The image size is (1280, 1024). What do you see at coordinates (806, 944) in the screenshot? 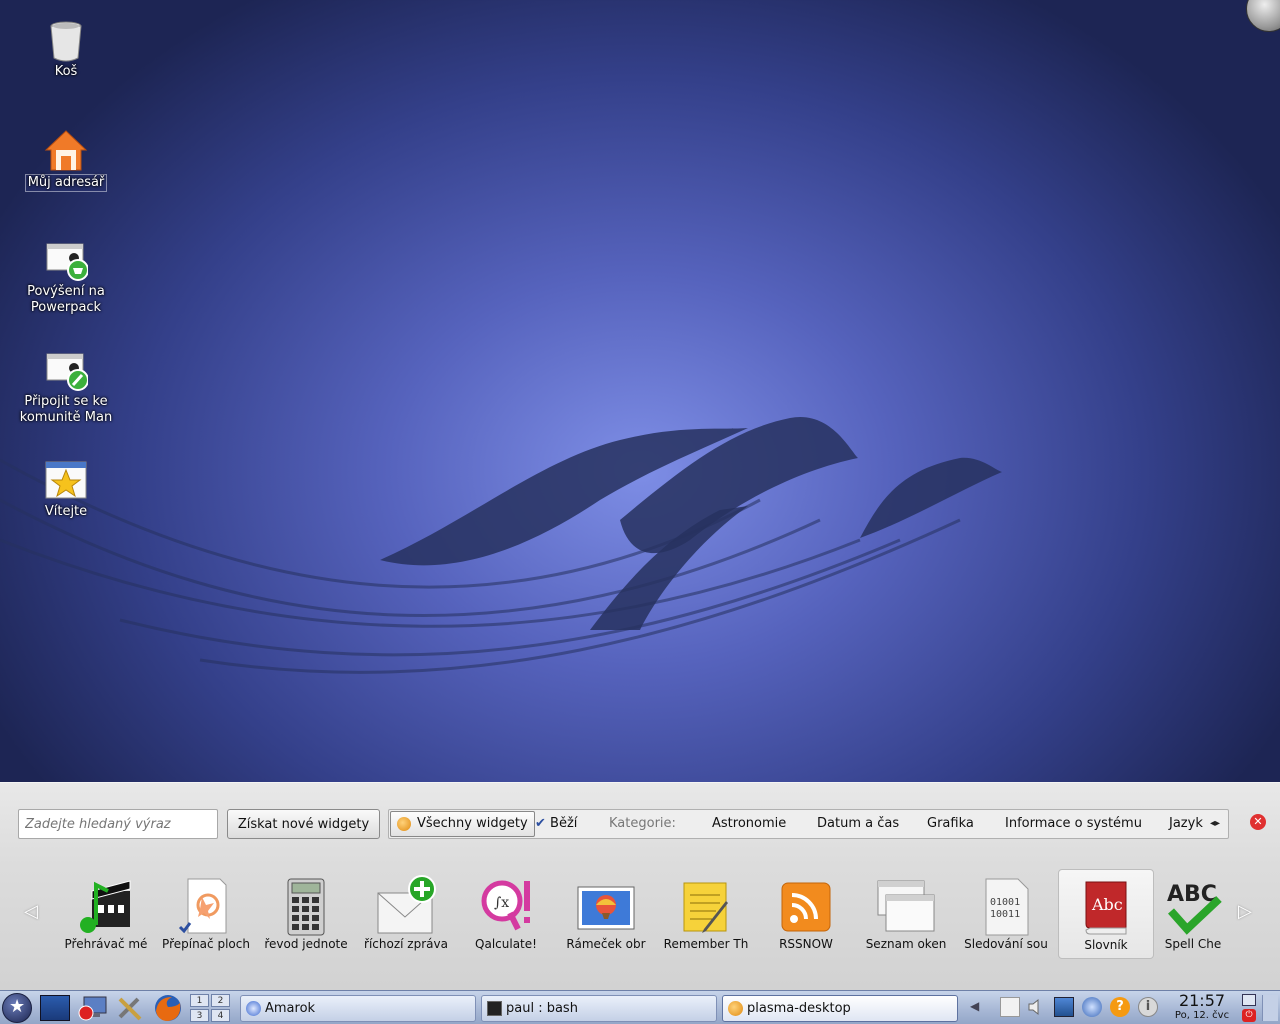
I see `widget-label: RSSNOW` at bounding box center [806, 944].